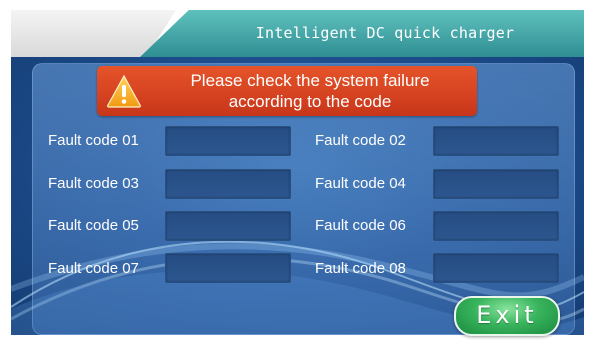  Describe the element at coordinates (228, 184) in the screenshot. I see `fault-code-03-field` at that location.